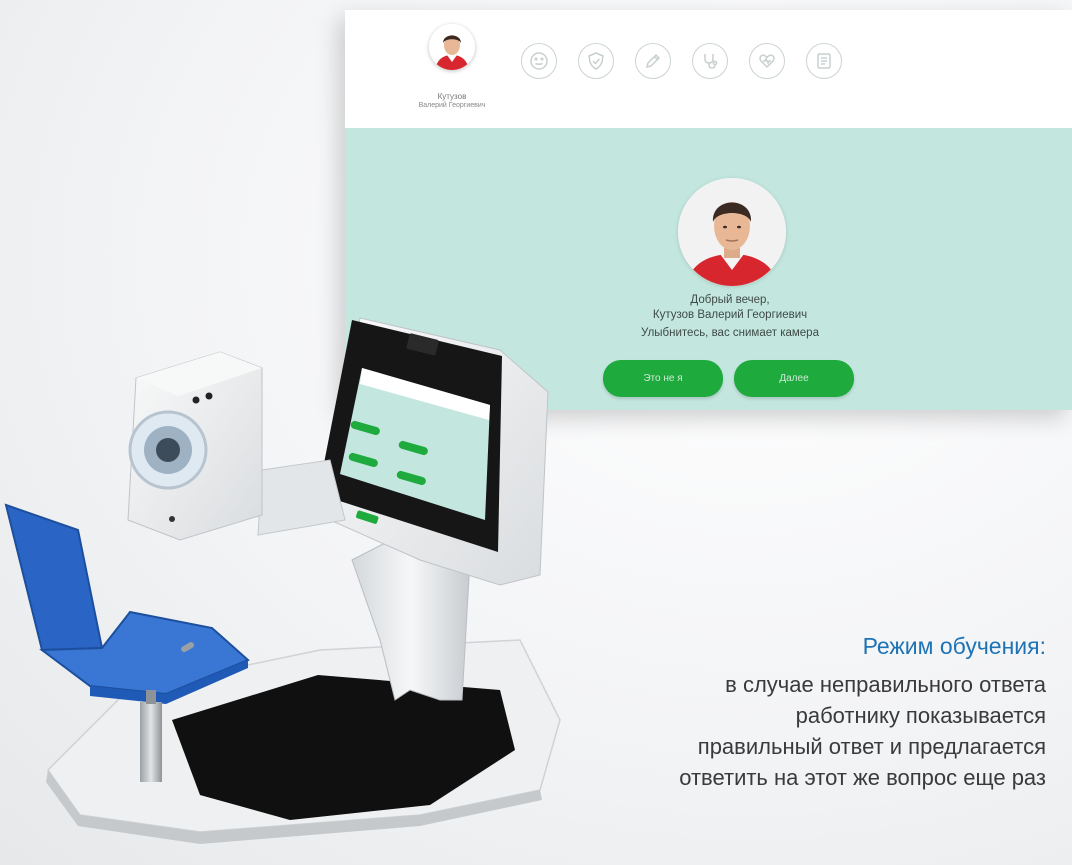 The image size is (1072, 865). What do you see at coordinates (862, 777) in the screenshot?
I see `caption-line: ответить на этот же вопрос еще раз` at bounding box center [862, 777].